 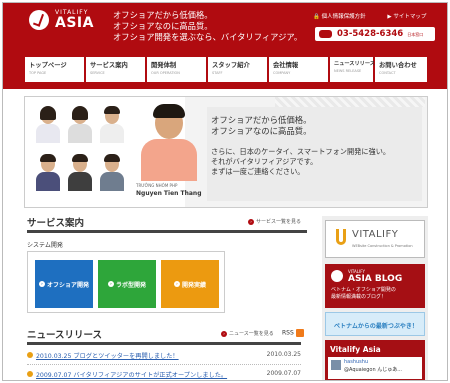 I want to click on hero-lead: オフショアだから低価格。 オフショアなのに高品質。, so click(x=261, y=126).